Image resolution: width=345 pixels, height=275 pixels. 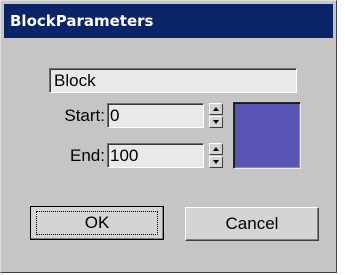 I want to click on start-label: Start:, so click(x=84, y=115).